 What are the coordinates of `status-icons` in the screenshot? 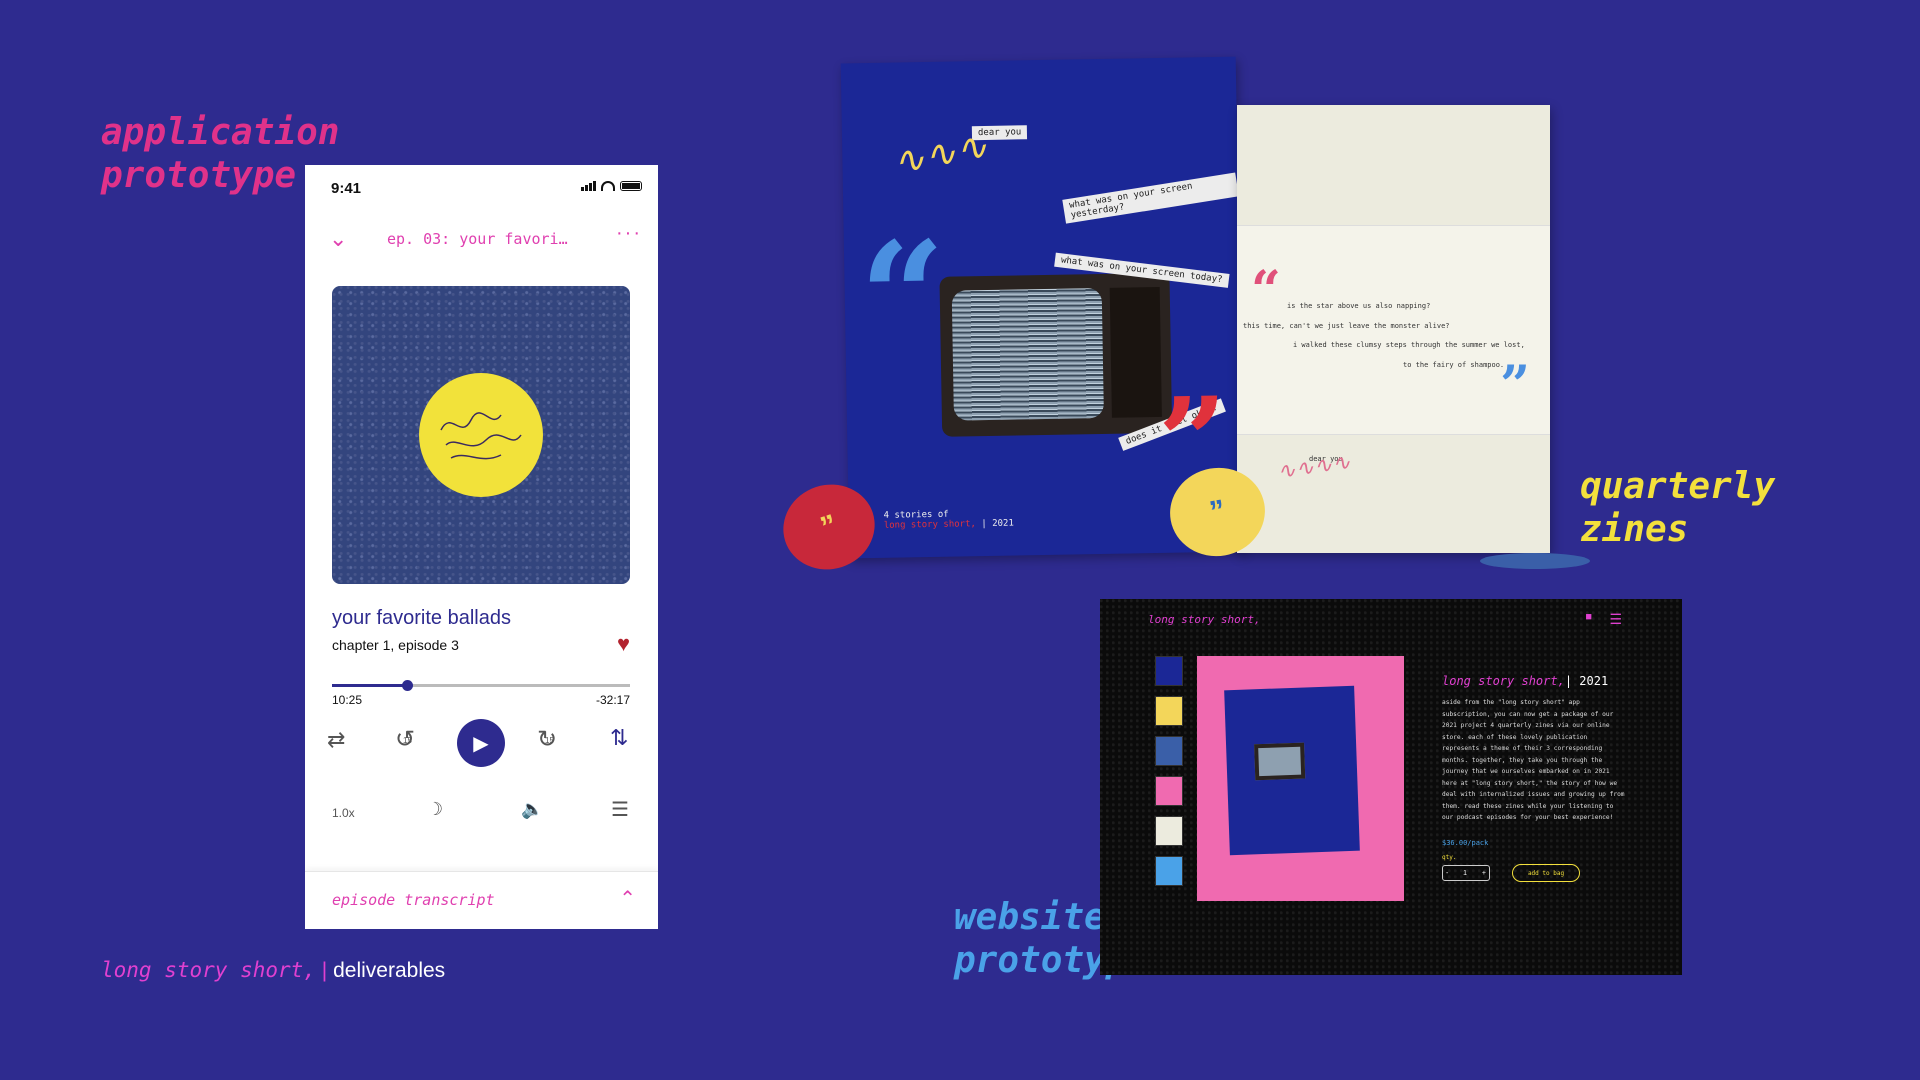 It's located at (611, 186).